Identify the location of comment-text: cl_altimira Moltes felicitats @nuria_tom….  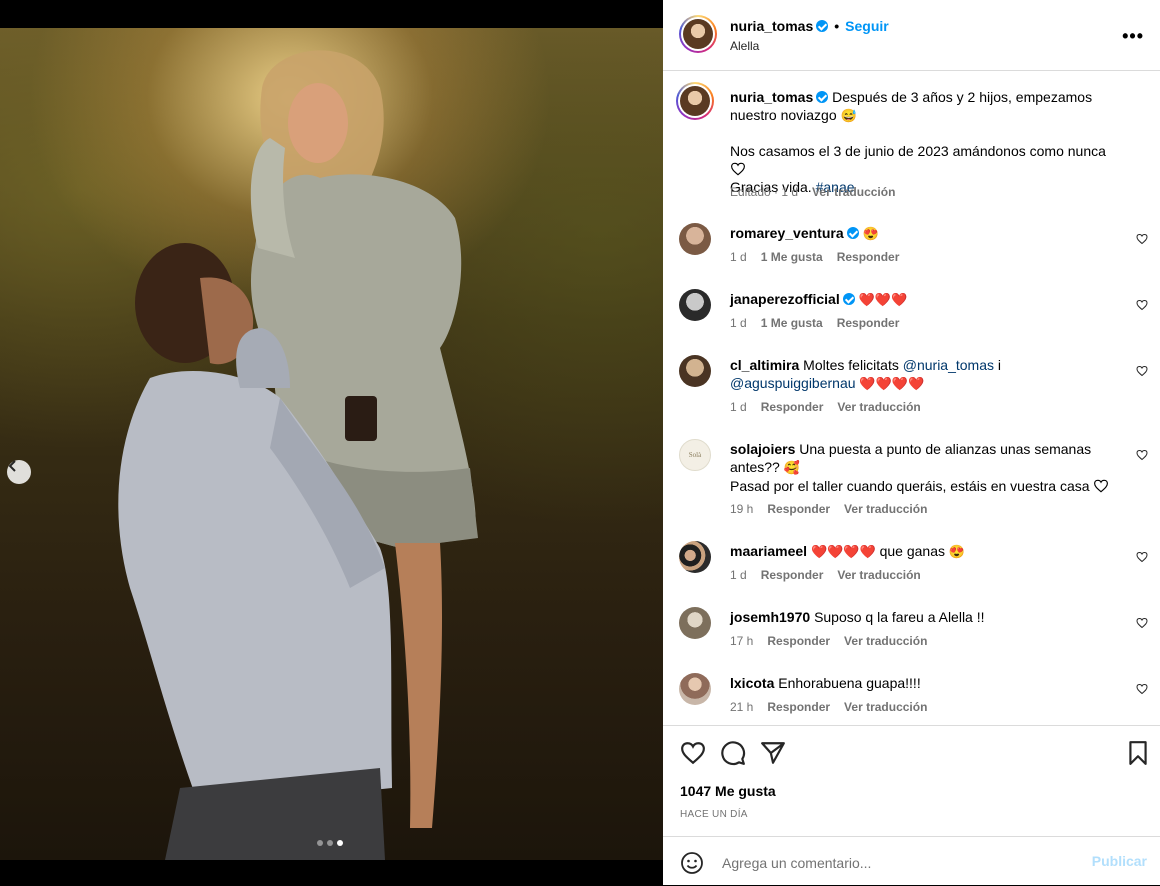
(925, 374).